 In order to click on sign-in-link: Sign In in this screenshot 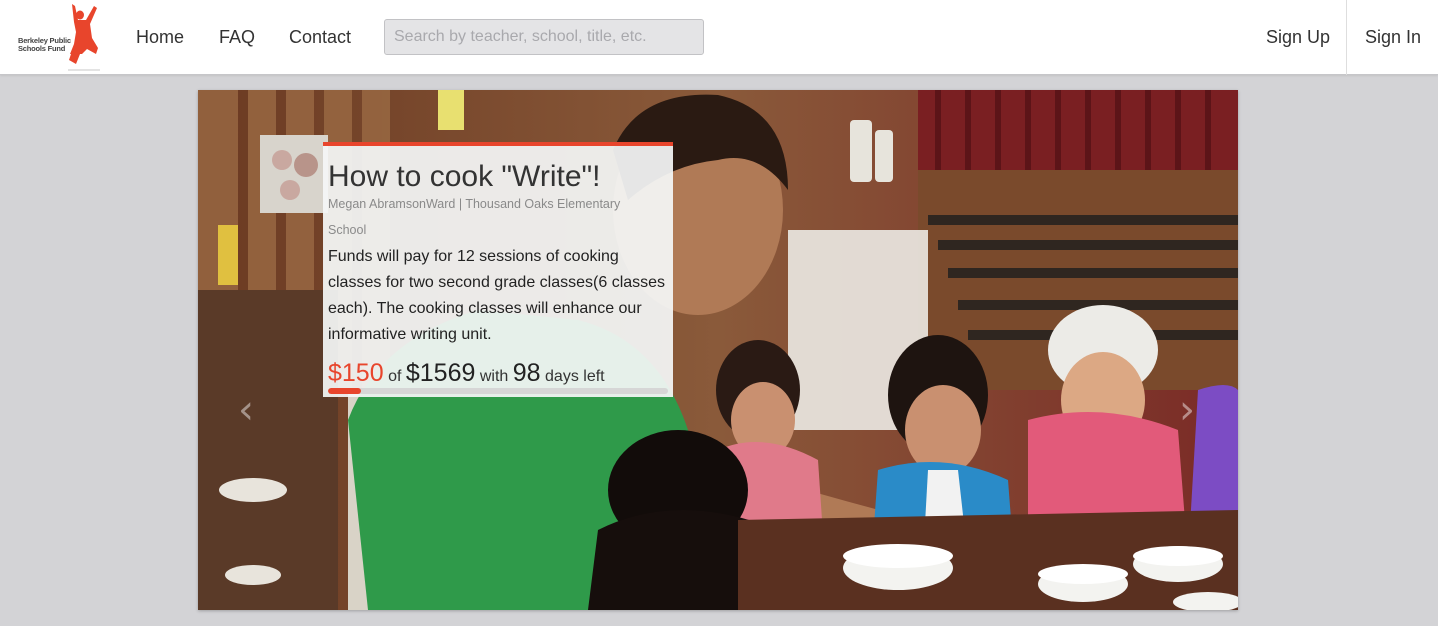, I will do `click(1393, 37)`.